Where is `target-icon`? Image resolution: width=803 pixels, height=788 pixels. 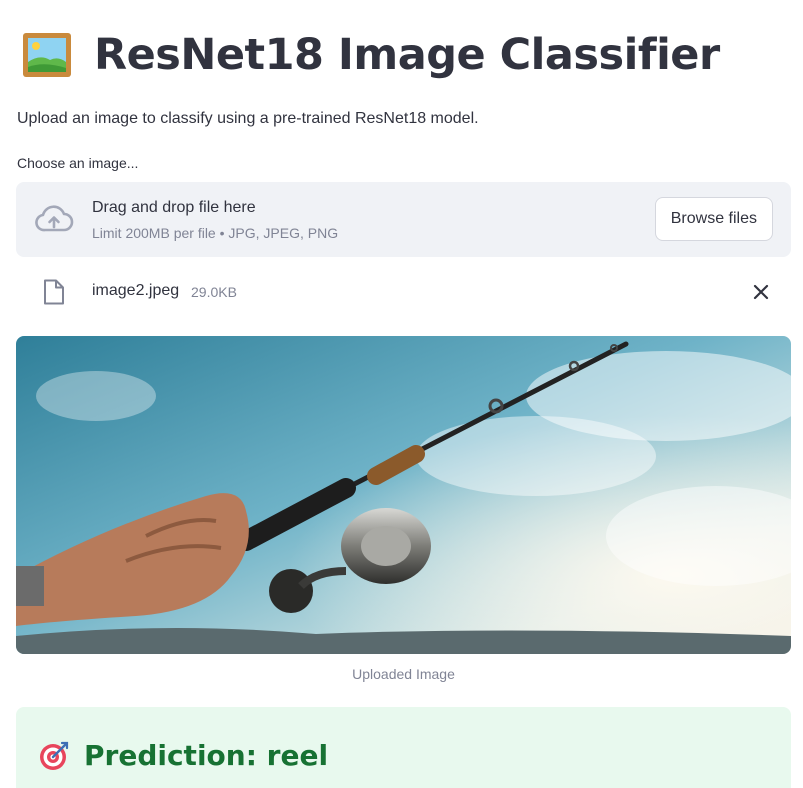 target-icon is located at coordinates (54, 755).